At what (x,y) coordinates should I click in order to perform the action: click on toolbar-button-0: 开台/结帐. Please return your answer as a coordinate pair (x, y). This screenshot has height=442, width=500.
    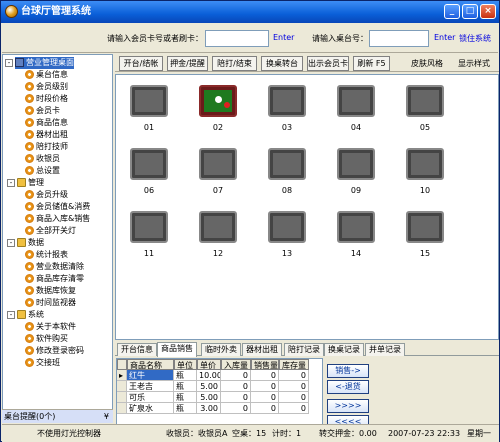
    Looking at the image, I should click on (141, 63).